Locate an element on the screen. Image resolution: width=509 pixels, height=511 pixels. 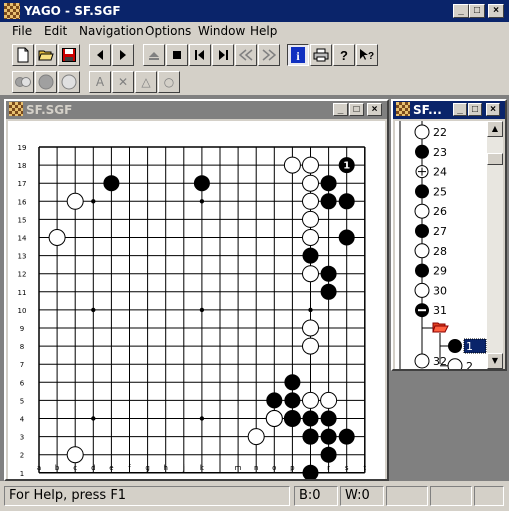
menu-options: Options is located at coordinates (168, 31).